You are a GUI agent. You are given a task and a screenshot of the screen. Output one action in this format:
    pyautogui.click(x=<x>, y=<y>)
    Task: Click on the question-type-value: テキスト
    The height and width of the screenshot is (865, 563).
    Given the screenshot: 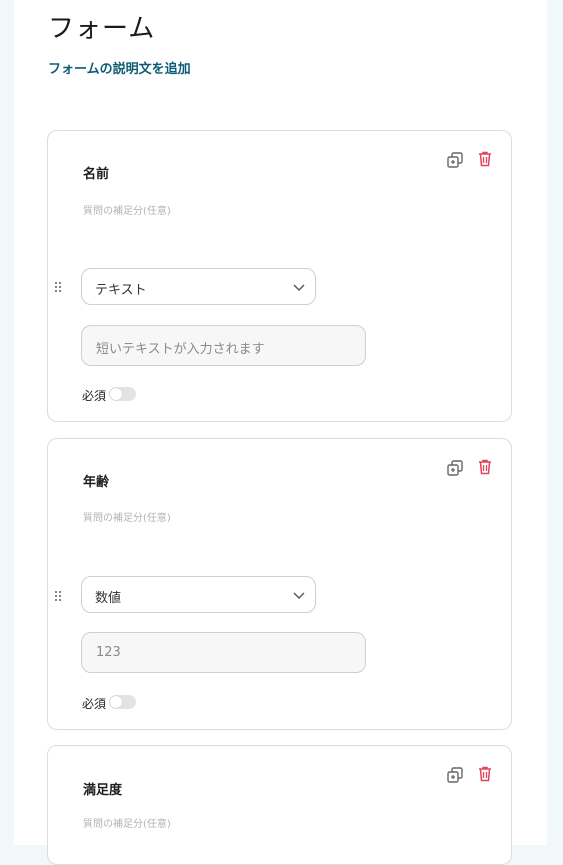 What is the action you would take?
    pyautogui.click(x=121, y=290)
    